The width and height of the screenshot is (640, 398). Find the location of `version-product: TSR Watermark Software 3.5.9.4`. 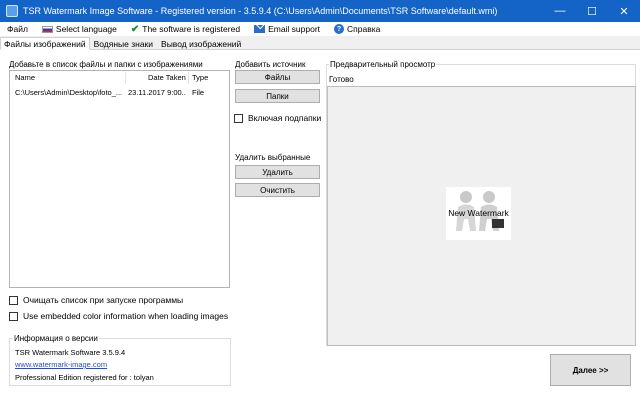

version-product: TSR Watermark Software 3.5.9.4 is located at coordinates (70, 352).